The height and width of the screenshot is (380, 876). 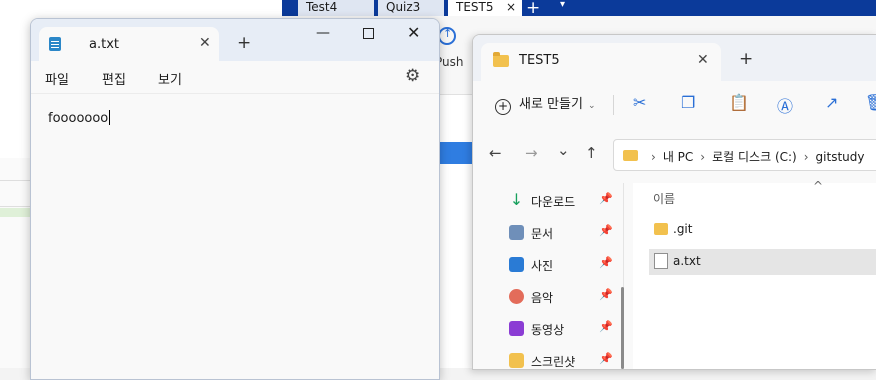 I want to click on rename-icon: Ⓐ, so click(x=785, y=105).